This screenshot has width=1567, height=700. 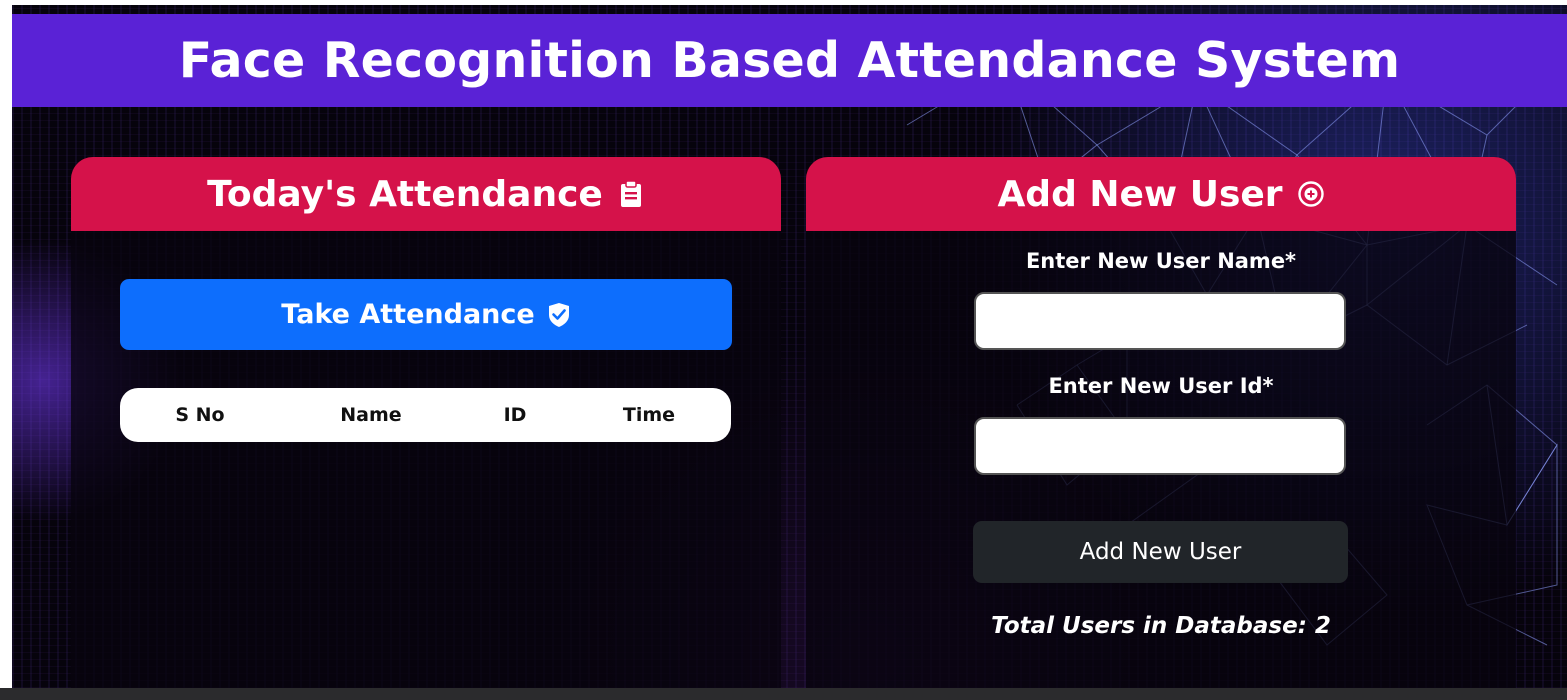 I want to click on column-header-time: Time, so click(x=649, y=415).